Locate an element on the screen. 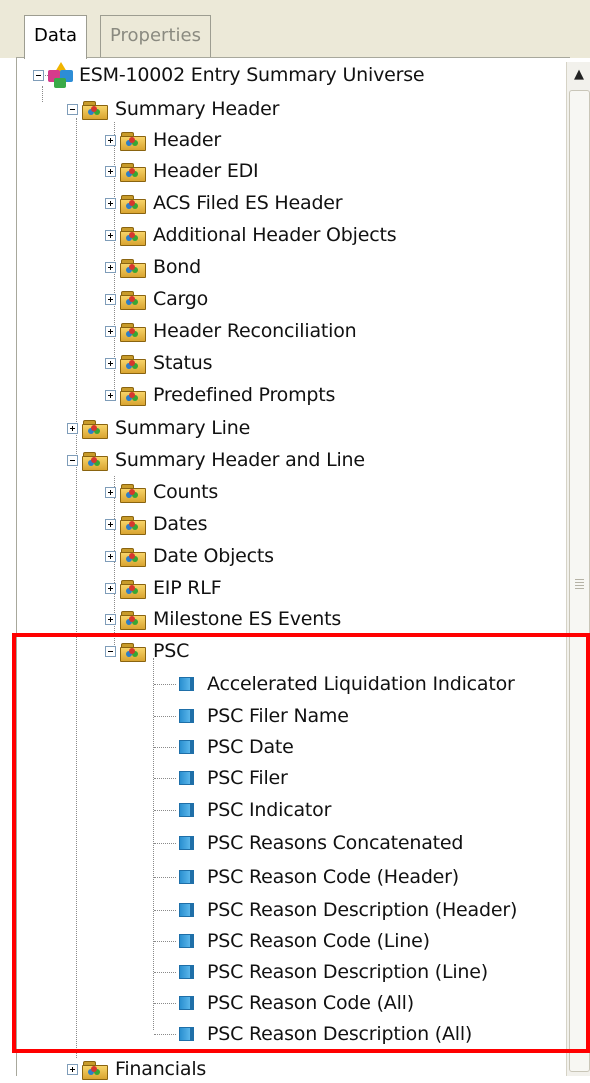 This screenshot has height=1083, width=590. tree-object-item: PSC Reason Code (All) is located at coordinates (284, 1003).